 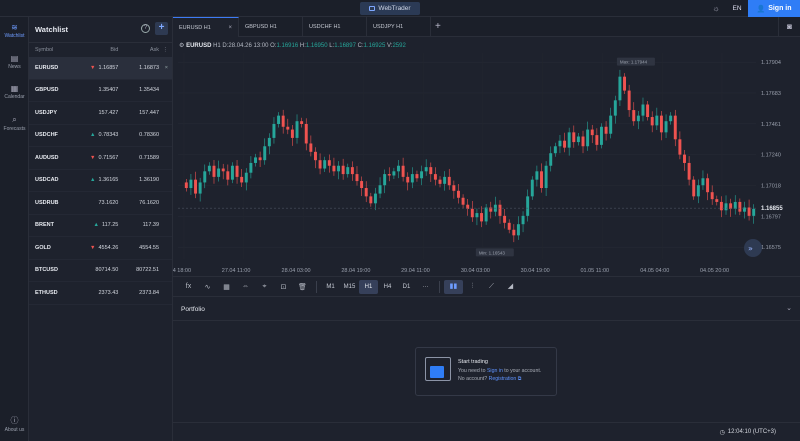 What do you see at coordinates (62, 50) in the screenshot?
I see `col-symbol: Symbol` at bounding box center [62, 50].